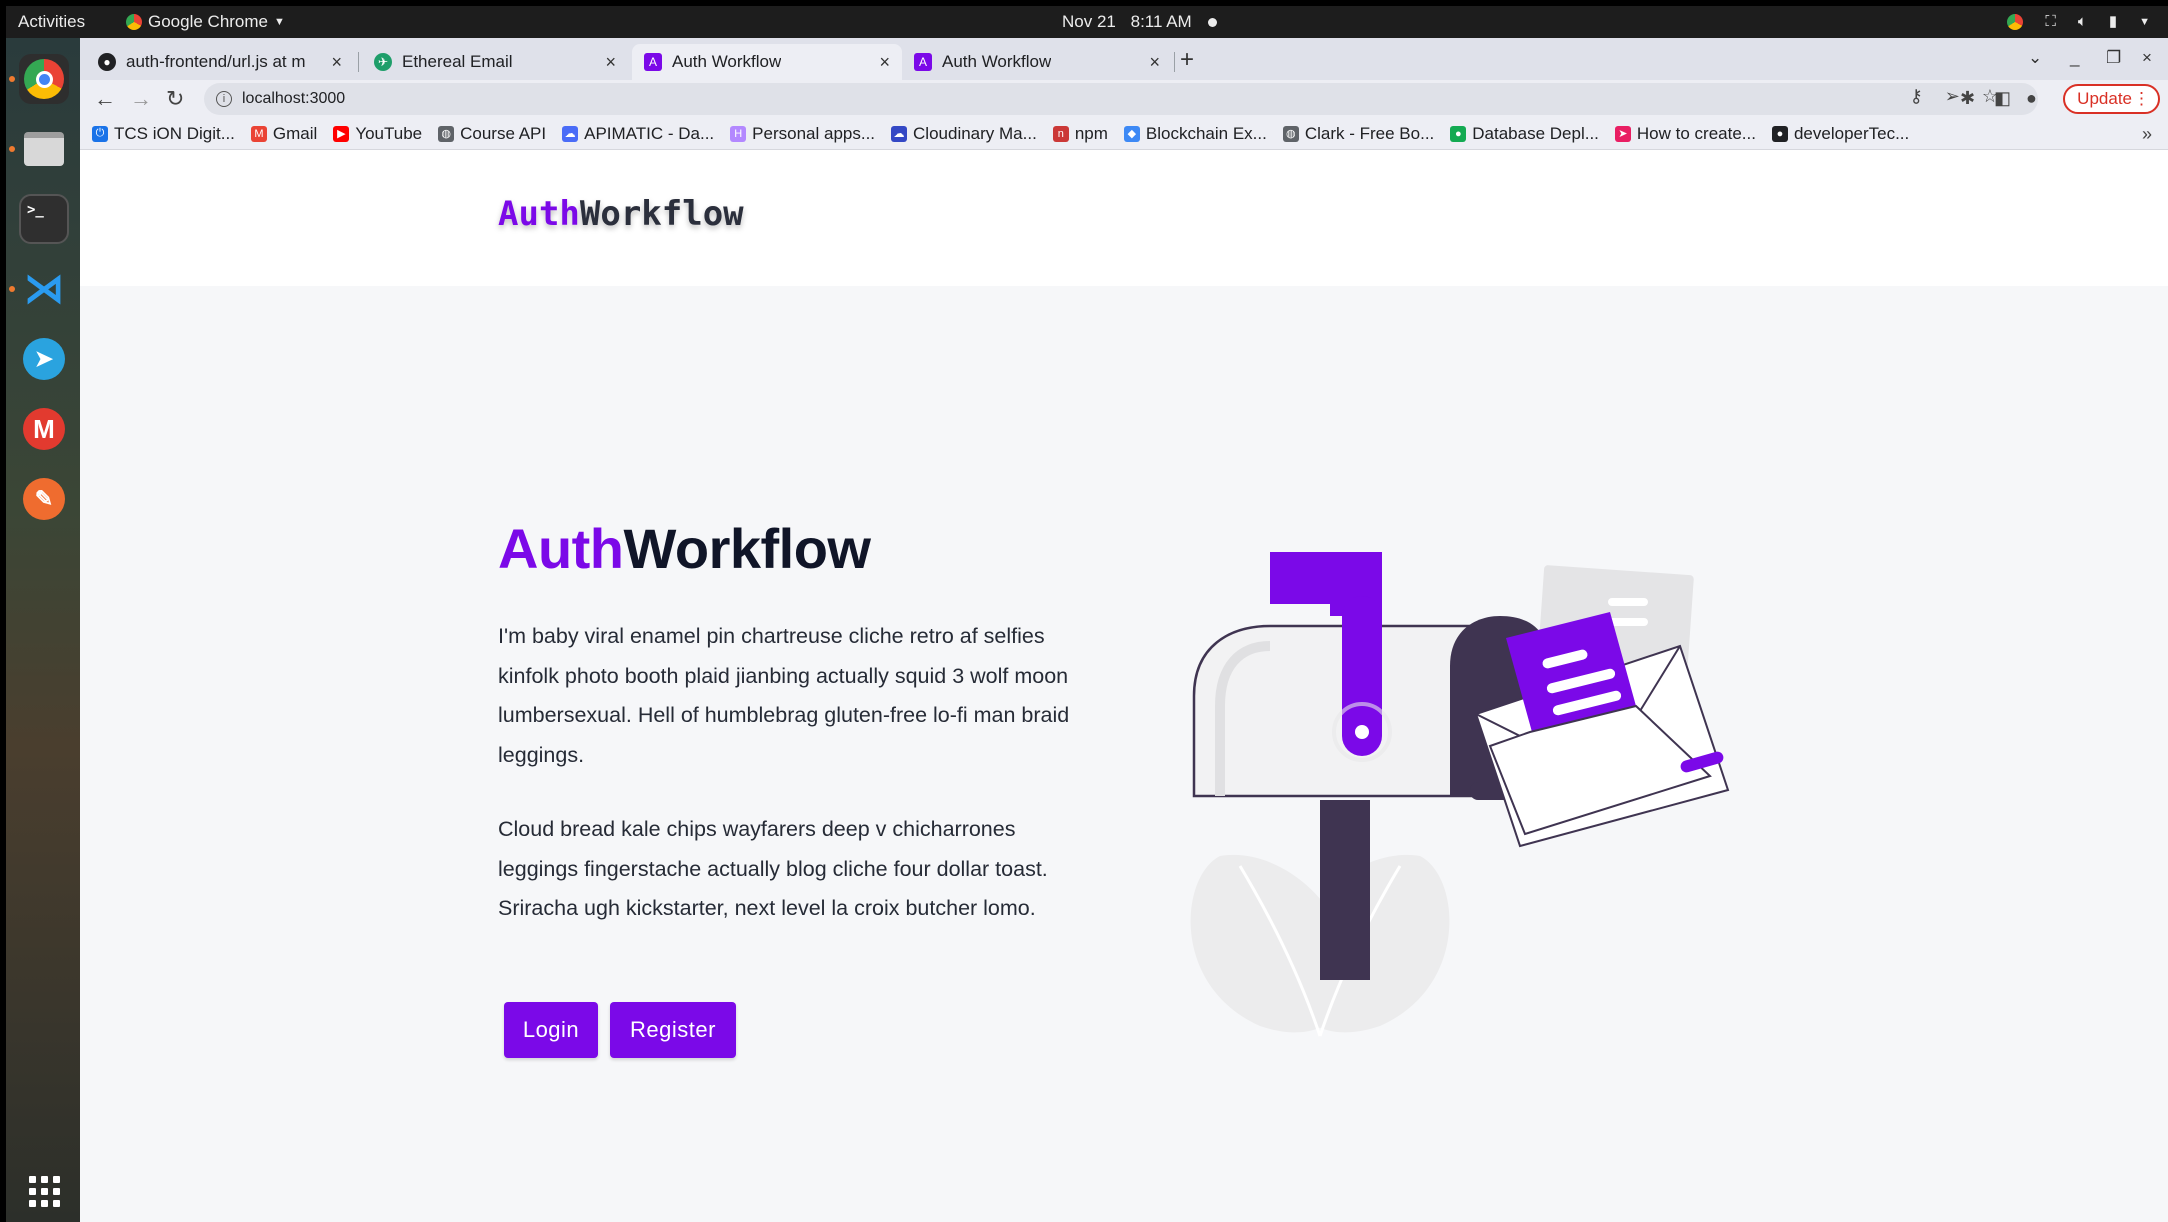 This screenshot has height=1222, width=2168. What do you see at coordinates (44, 499) in the screenshot?
I see `postman-dock-icon: ✎` at bounding box center [44, 499].